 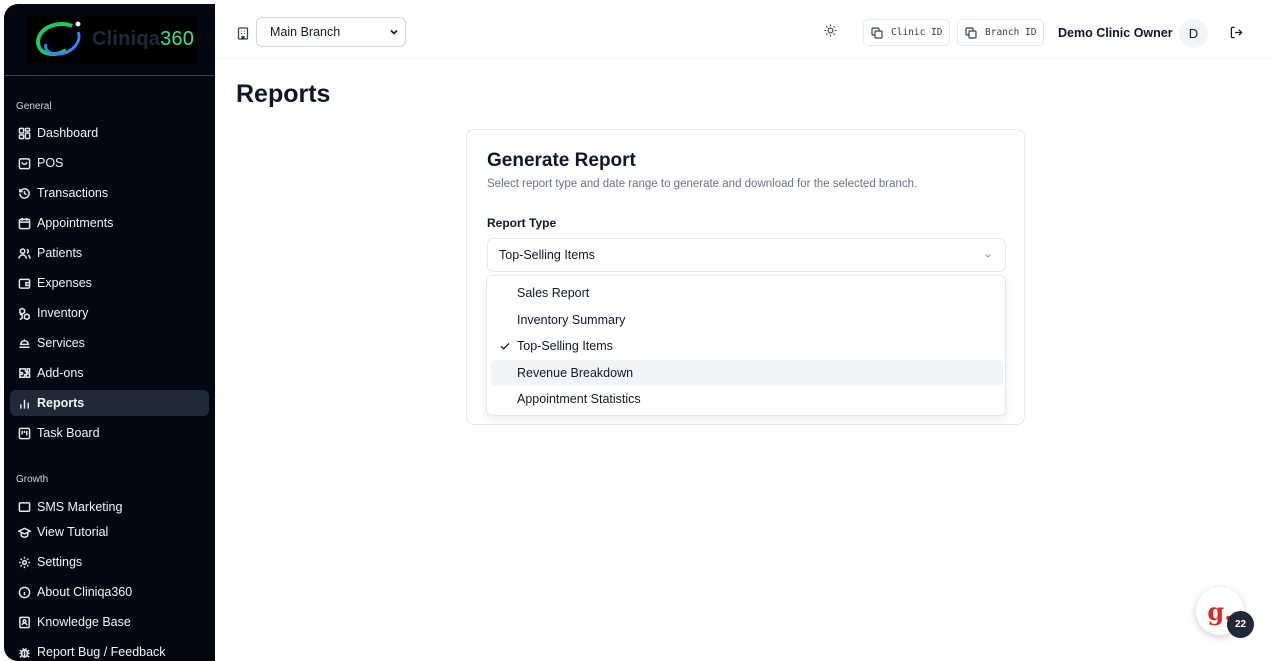 I want to click on app-logo: Cliniqa360, so click(x=112, y=40).